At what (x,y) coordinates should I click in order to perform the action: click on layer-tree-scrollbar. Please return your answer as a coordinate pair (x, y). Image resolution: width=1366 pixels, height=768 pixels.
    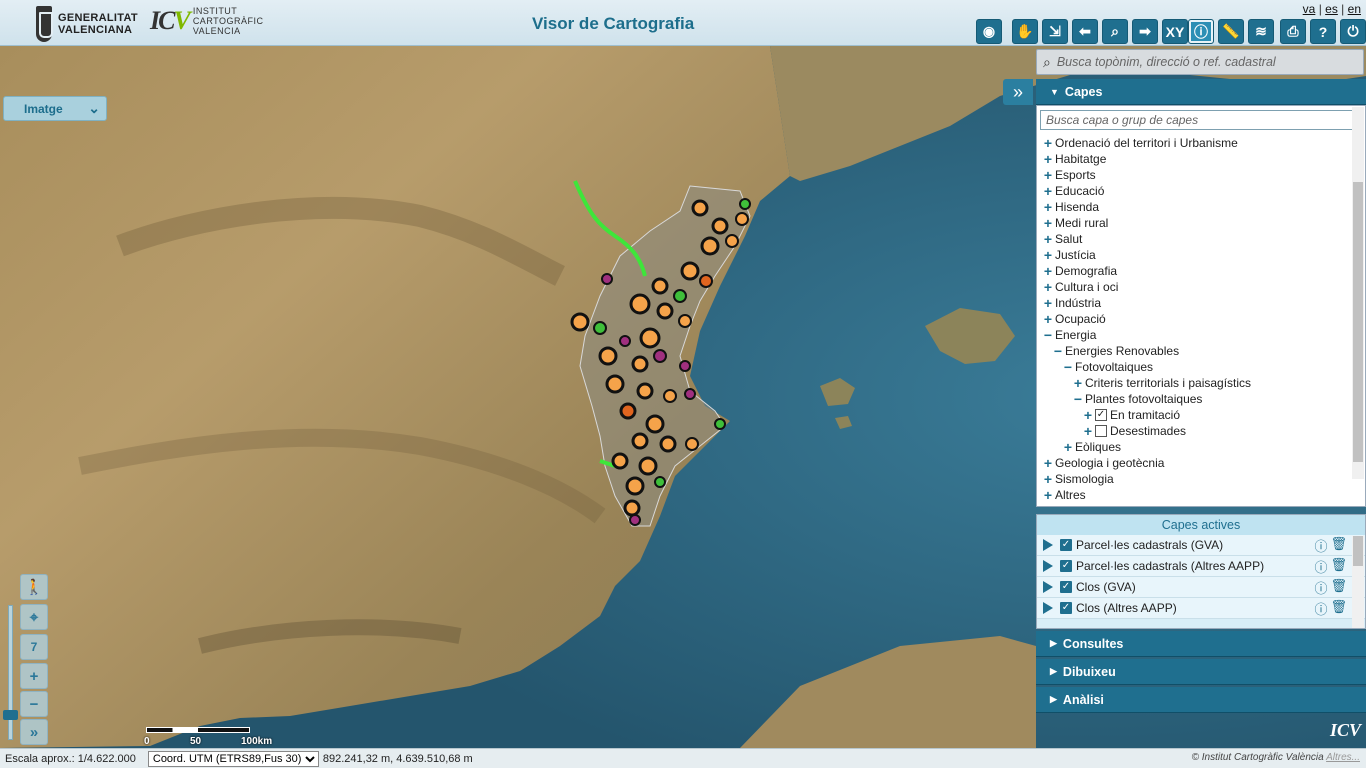
    Looking at the image, I should click on (1358, 293).